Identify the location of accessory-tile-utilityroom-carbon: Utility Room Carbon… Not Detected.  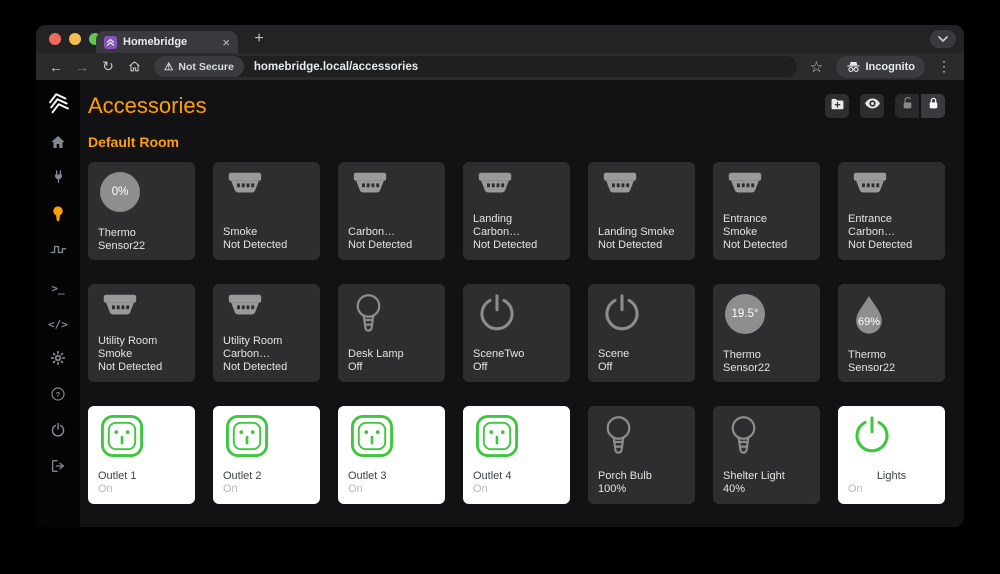
(266, 333).